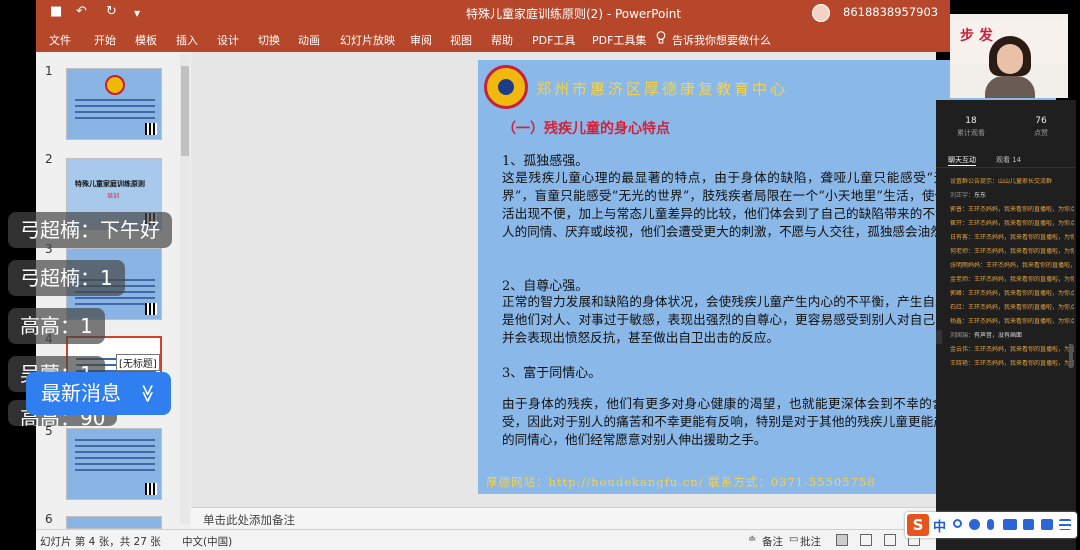 The image size is (1080, 550). I want to click on section-title-1: 1、孤独感强。, so click(545, 161).